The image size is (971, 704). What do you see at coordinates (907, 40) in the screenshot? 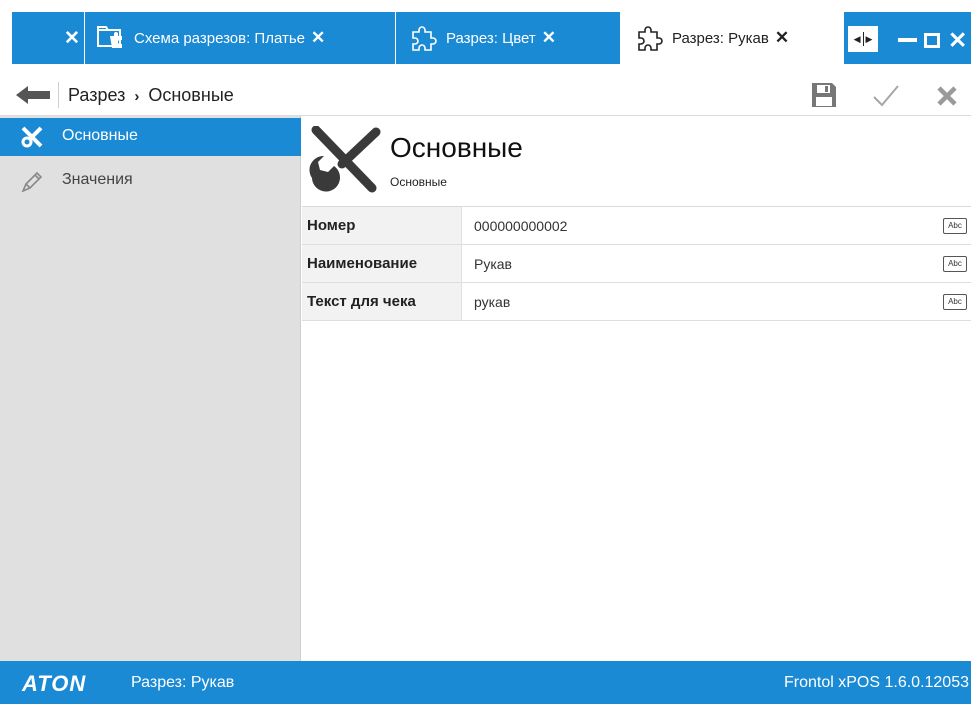
I see `minimize-button` at bounding box center [907, 40].